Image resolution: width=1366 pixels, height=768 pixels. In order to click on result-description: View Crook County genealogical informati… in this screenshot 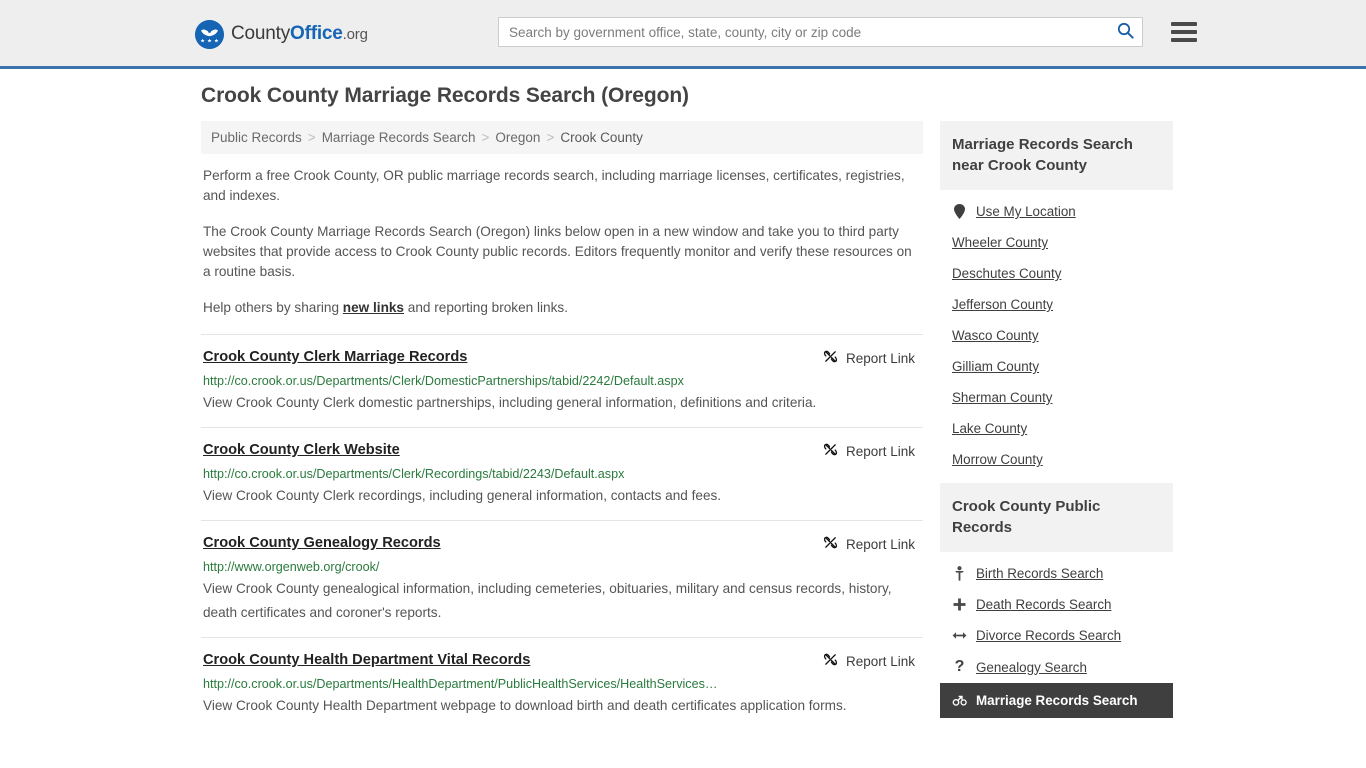, I will do `click(547, 600)`.